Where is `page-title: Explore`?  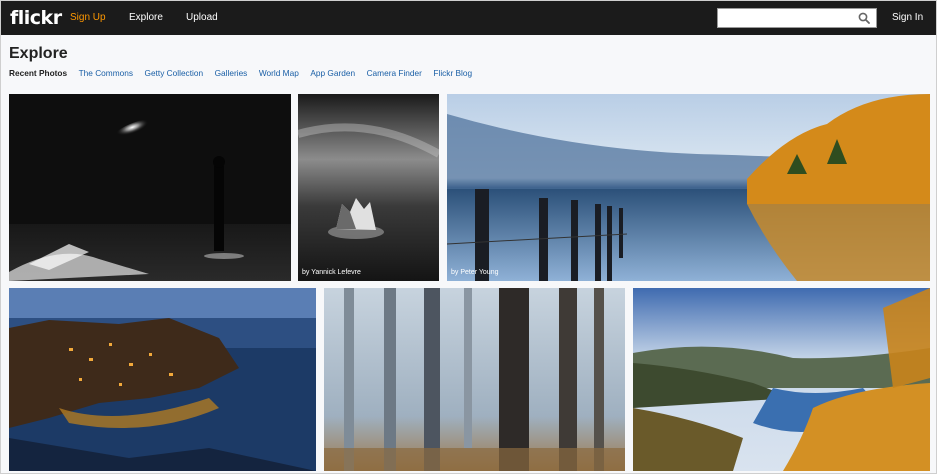
page-title: Explore is located at coordinates (38, 53).